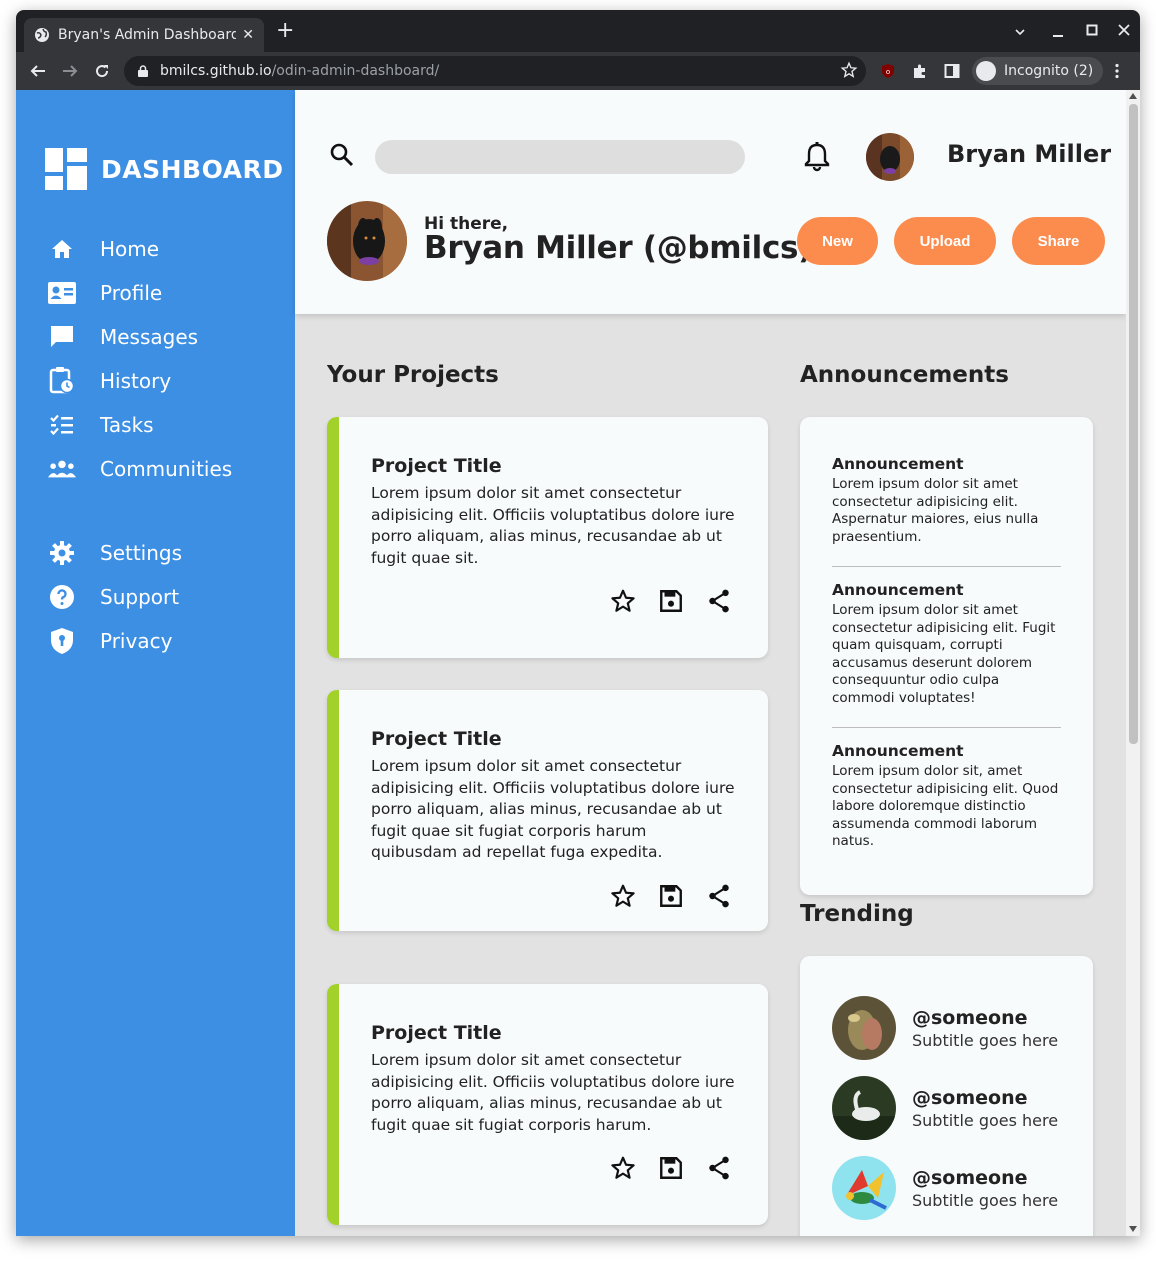 The height and width of the screenshot is (1268, 1156). I want to click on sidebar-item-communities: Communities, so click(140, 469).